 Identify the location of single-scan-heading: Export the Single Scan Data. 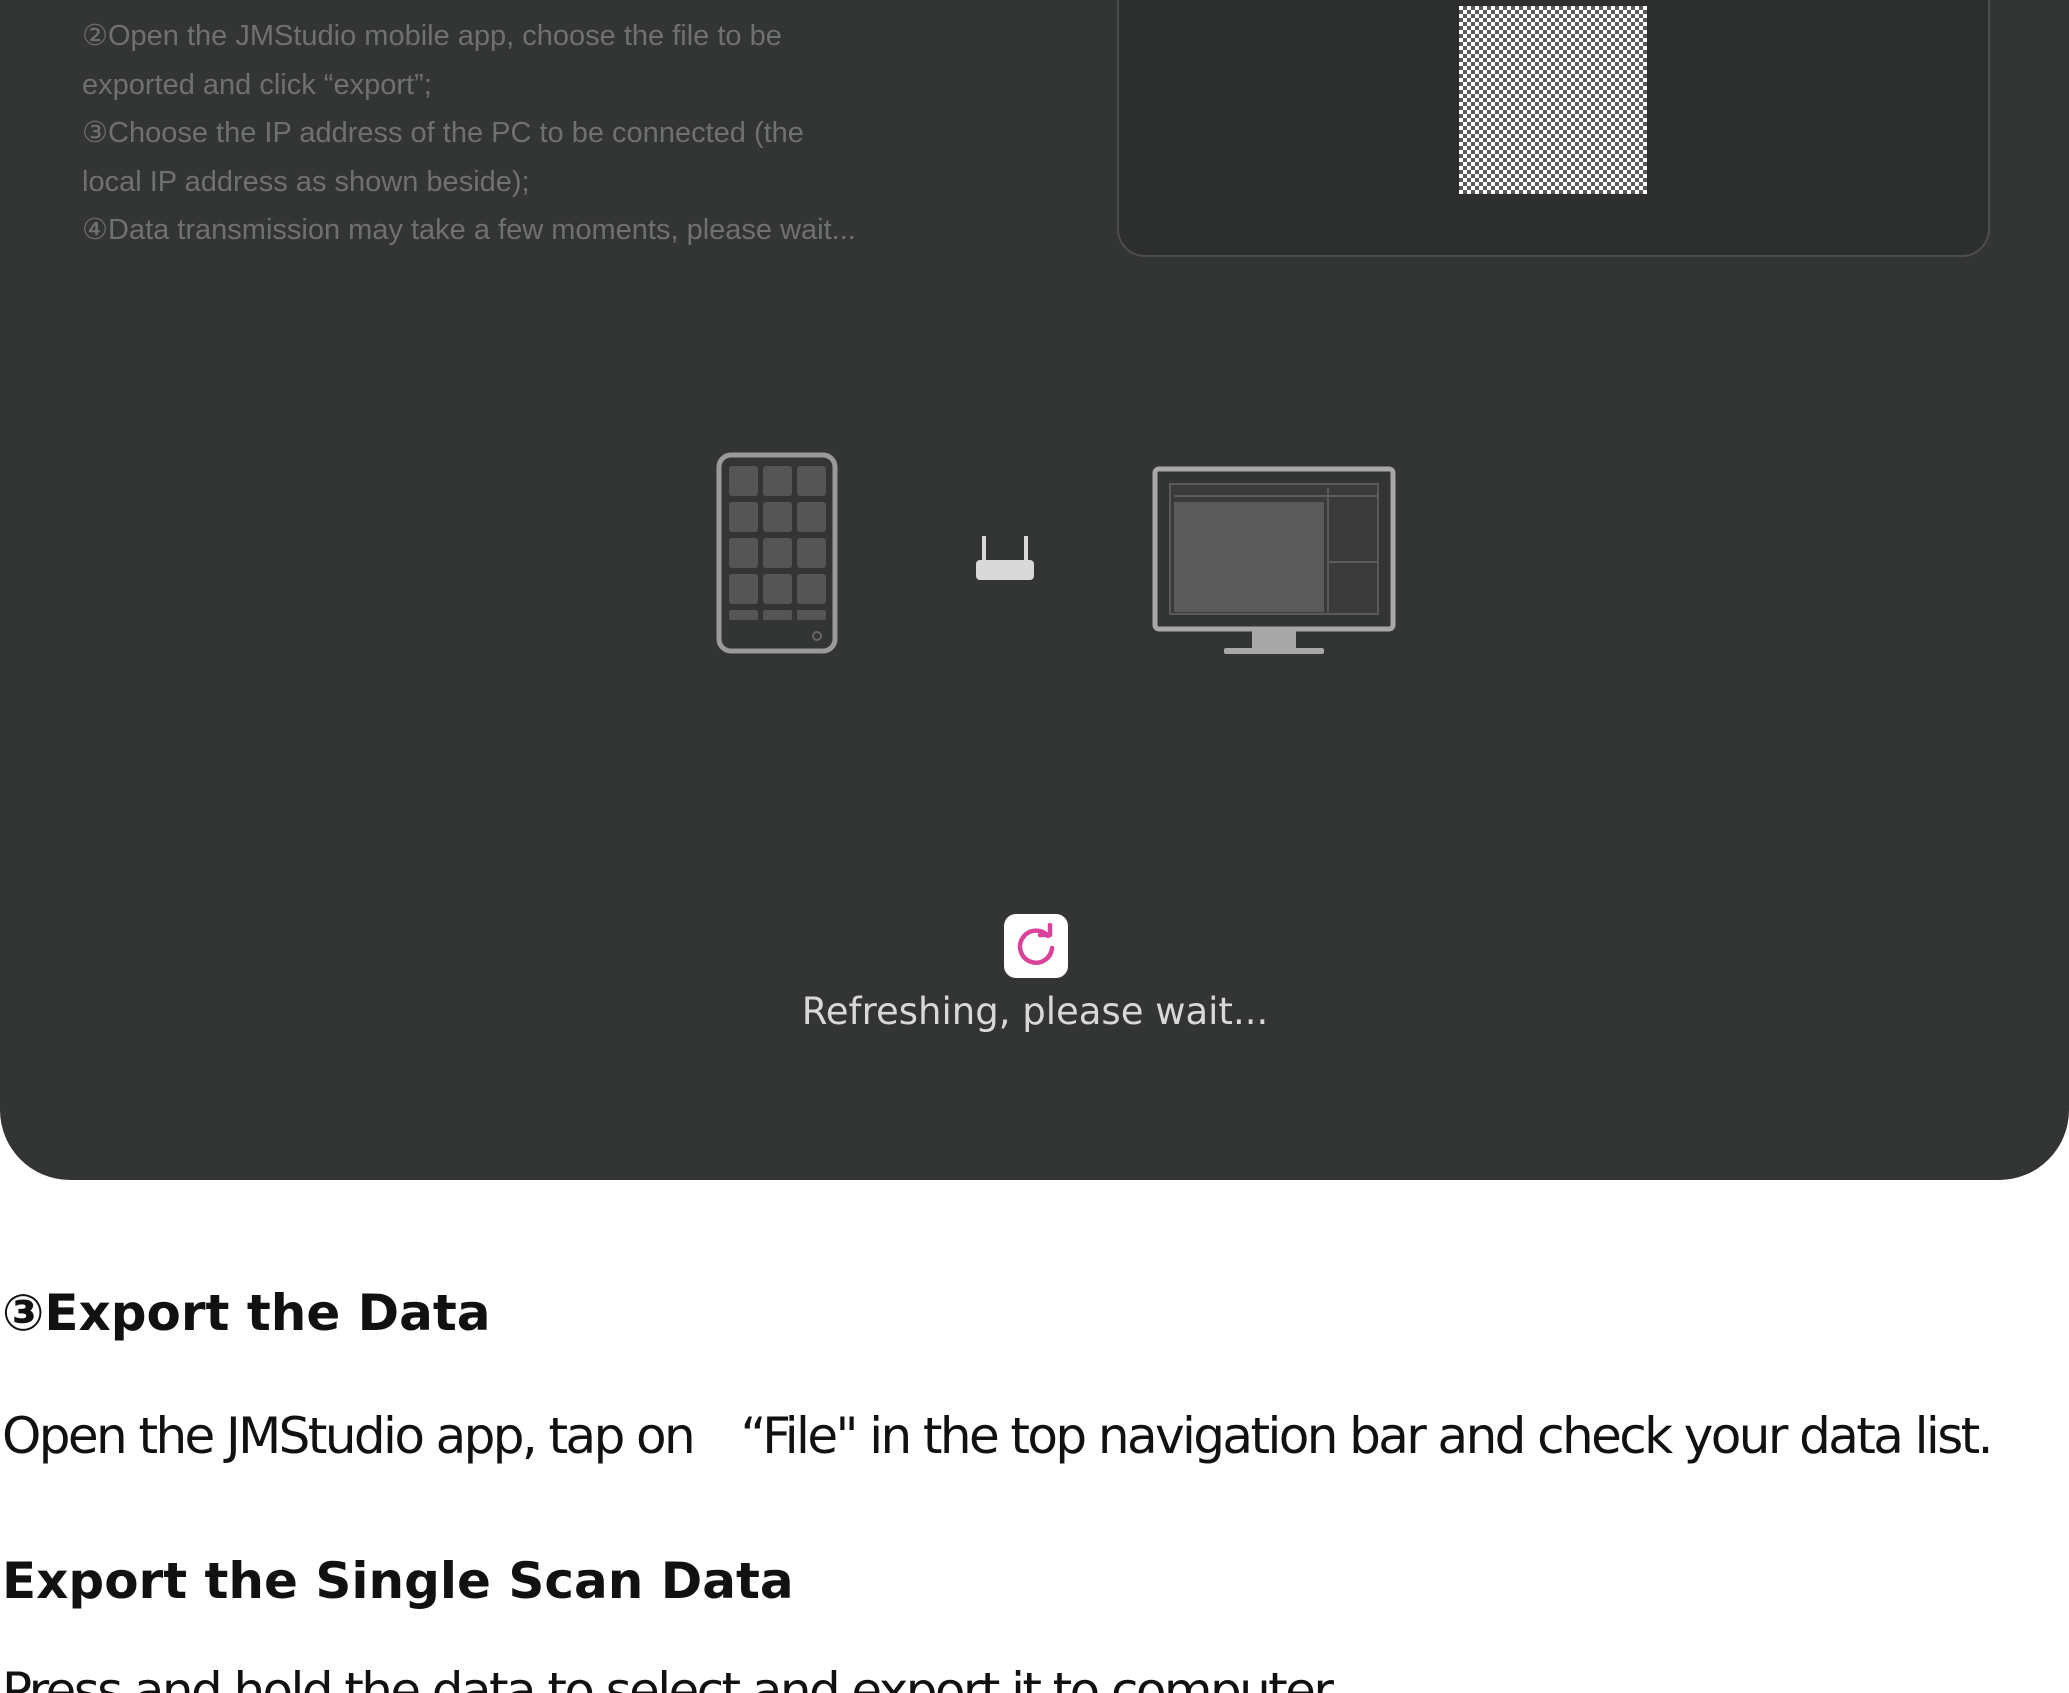
(398, 1581).